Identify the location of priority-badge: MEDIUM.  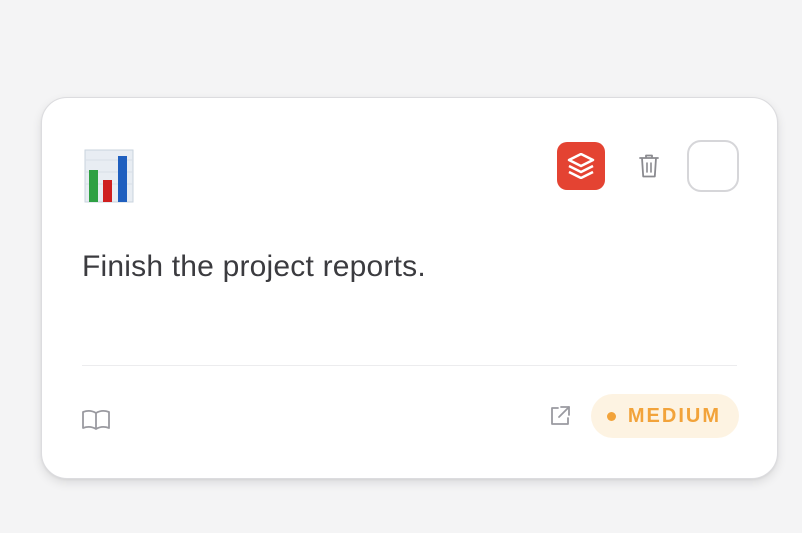
(664, 416).